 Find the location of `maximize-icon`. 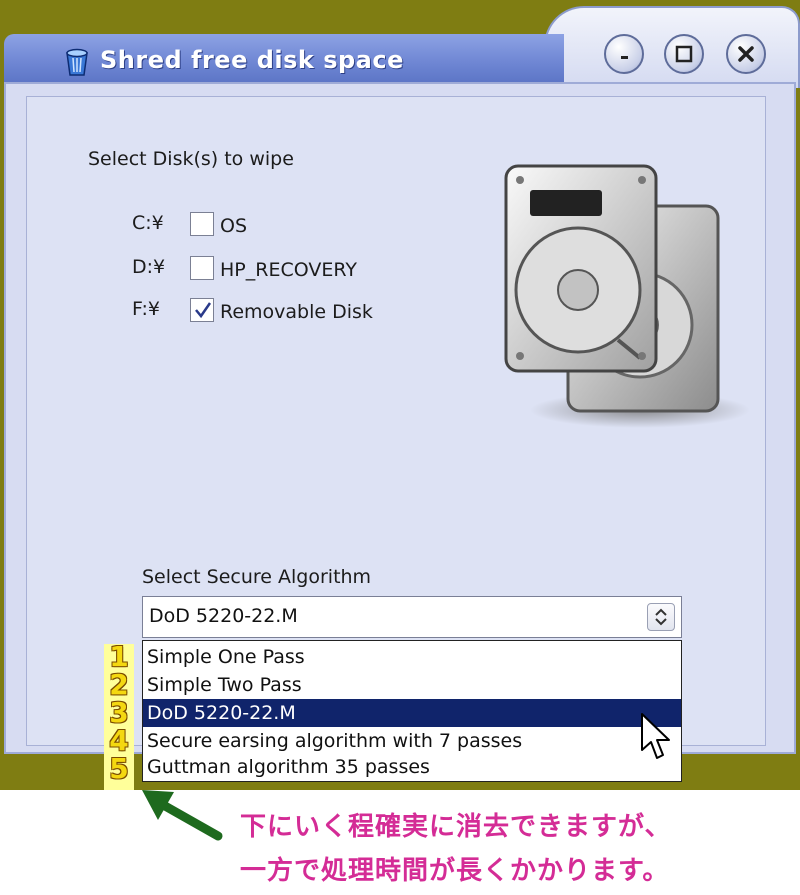

maximize-icon is located at coordinates (684, 54).